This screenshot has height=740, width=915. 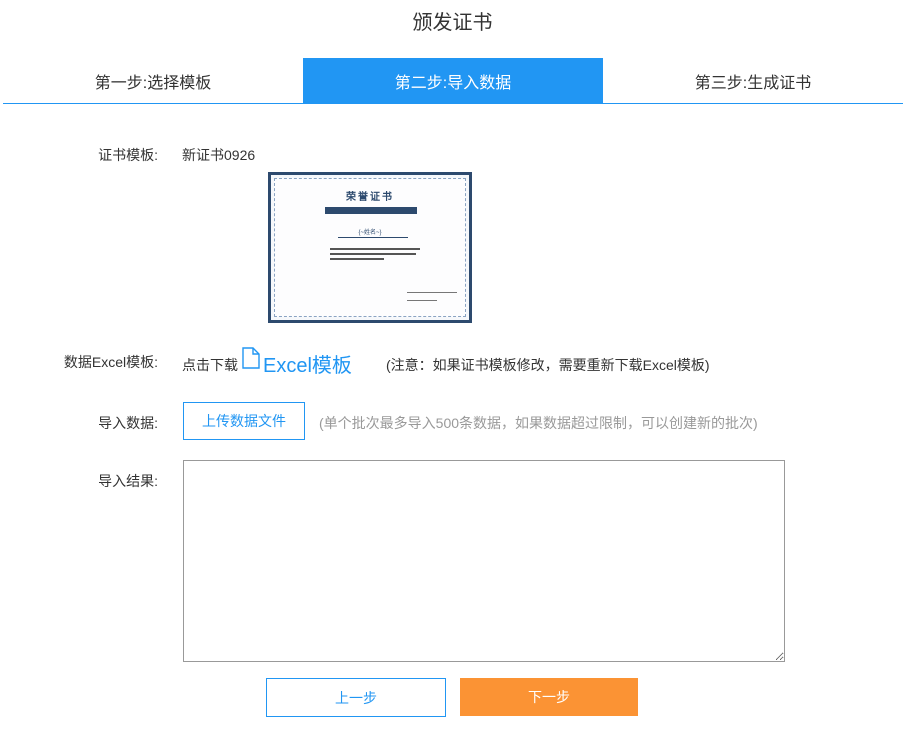 I want to click on certificate-name-placeholder: {~姓名~}, so click(x=370, y=233).